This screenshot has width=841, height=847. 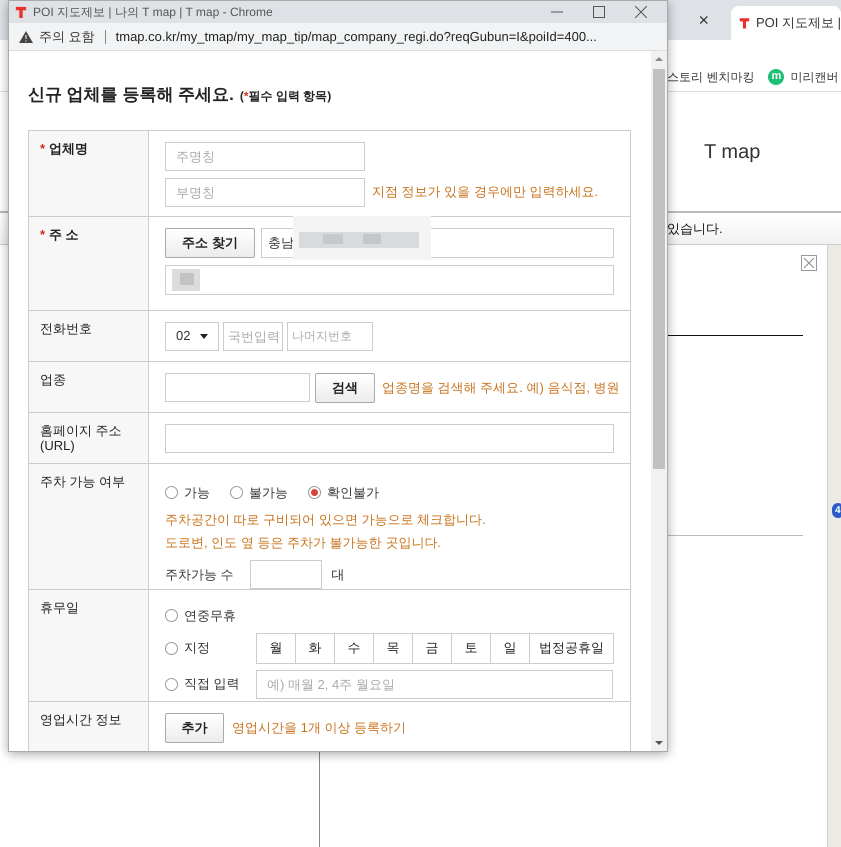 I want to click on input-field: 주명칭, so click(x=265, y=156).